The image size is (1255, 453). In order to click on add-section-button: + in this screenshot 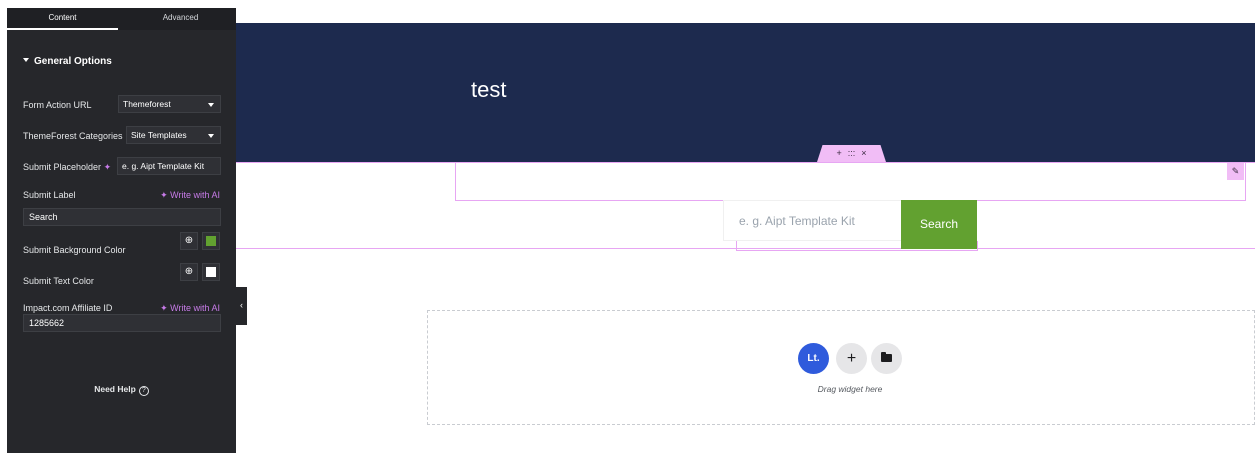, I will do `click(851, 358)`.